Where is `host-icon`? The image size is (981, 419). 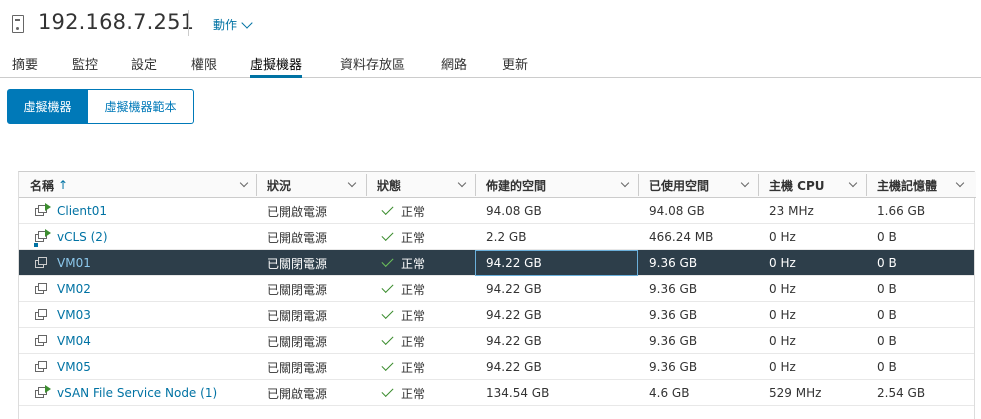 host-icon is located at coordinates (18, 24).